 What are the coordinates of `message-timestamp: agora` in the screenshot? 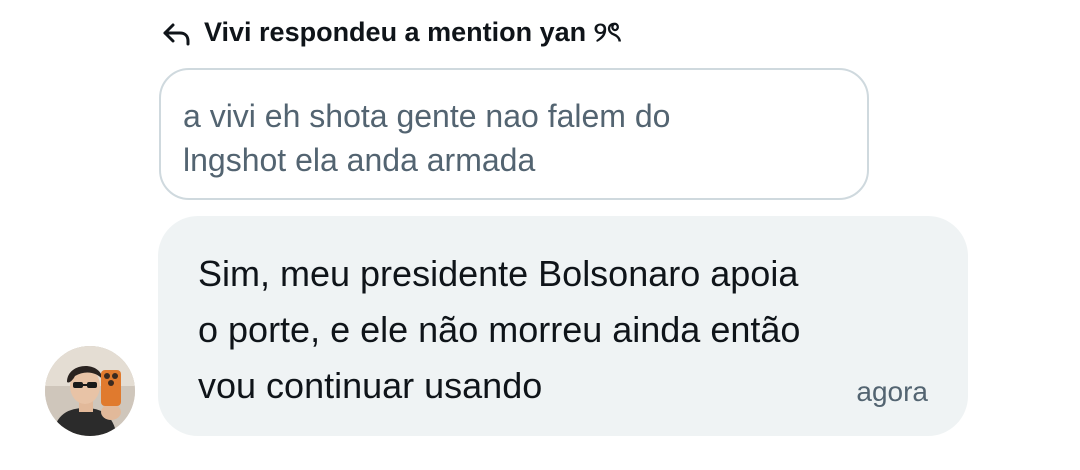 It's located at (892, 391).